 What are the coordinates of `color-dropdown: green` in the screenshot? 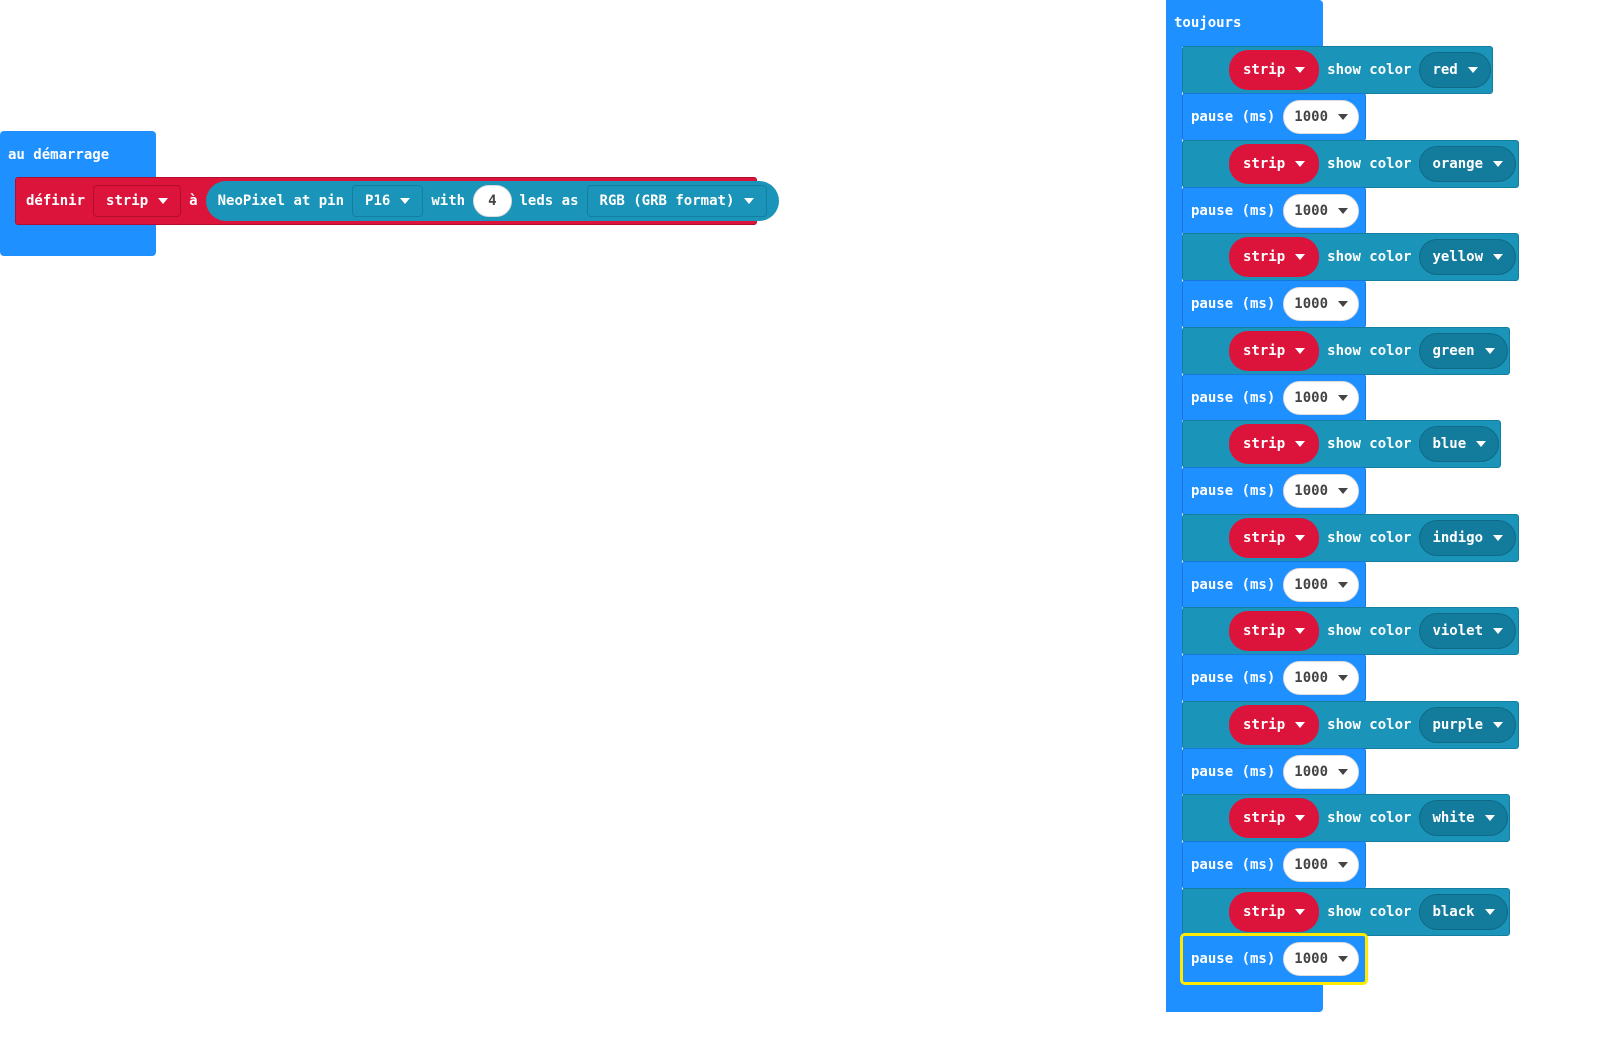 It's located at (1463, 351).